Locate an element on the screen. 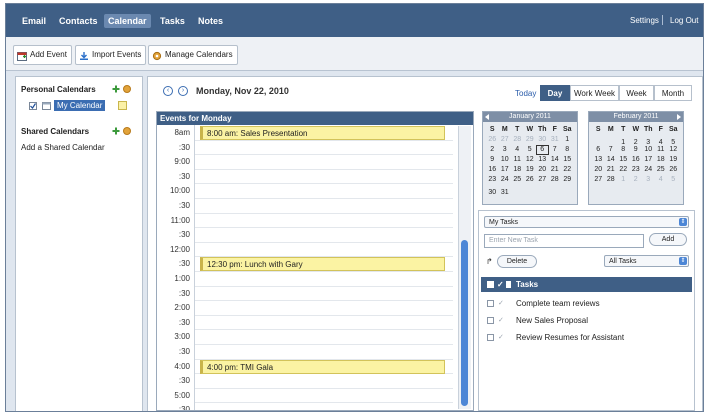 The image size is (705, 412). view-day-tab: Day is located at coordinates (555, 93).